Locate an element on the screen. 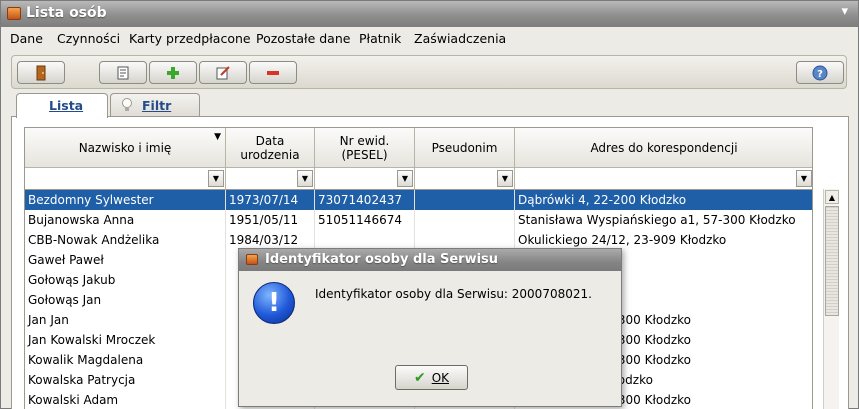 The height and width of the screenshot is (409, 859). column-header-birthdate: Data urodzenia is located at coordinates (270, 148).